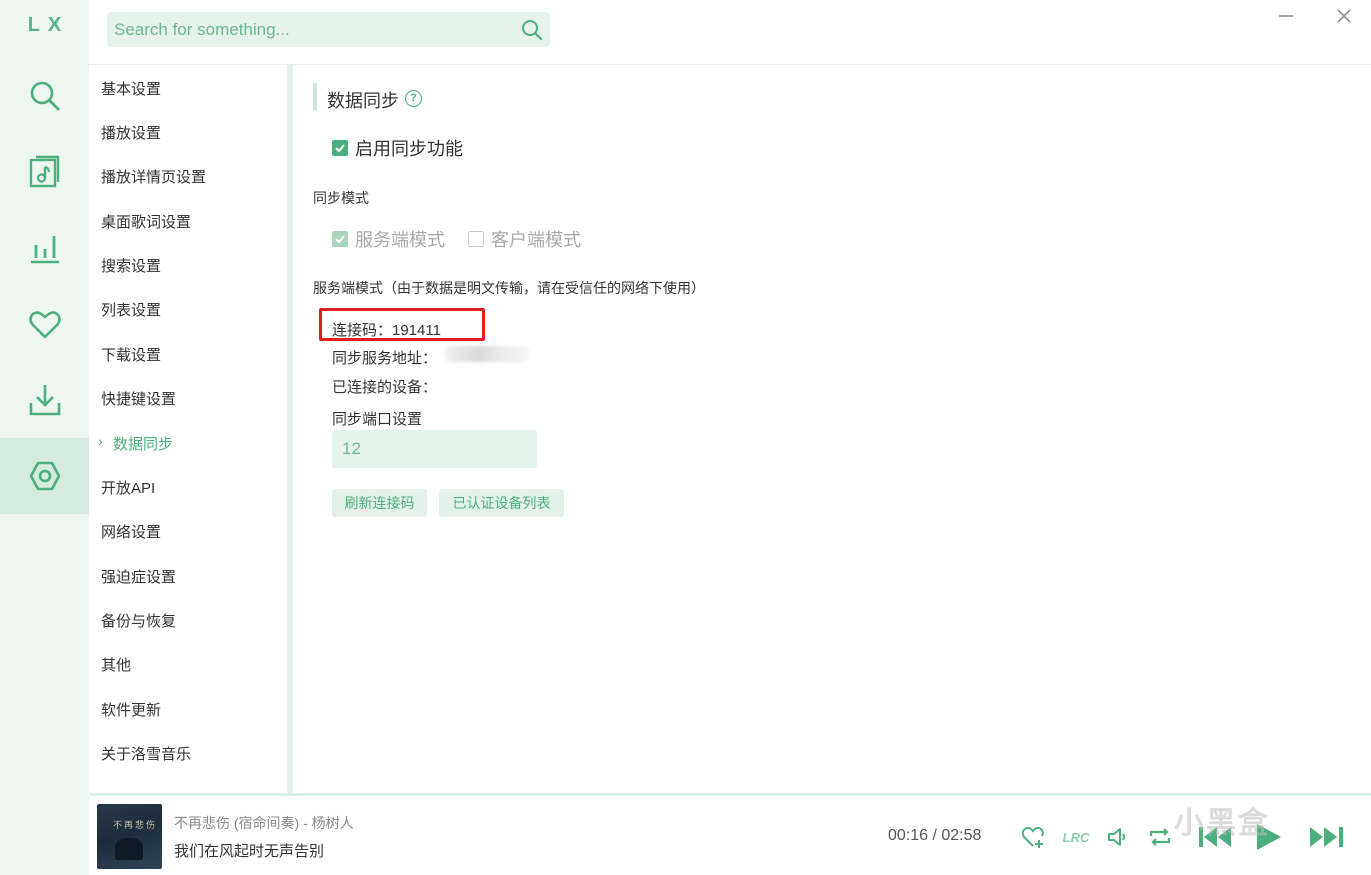  What do you see at coordinates (434, 449) in the screenshot?
I see `port-input` at bounding box center [434, 449].